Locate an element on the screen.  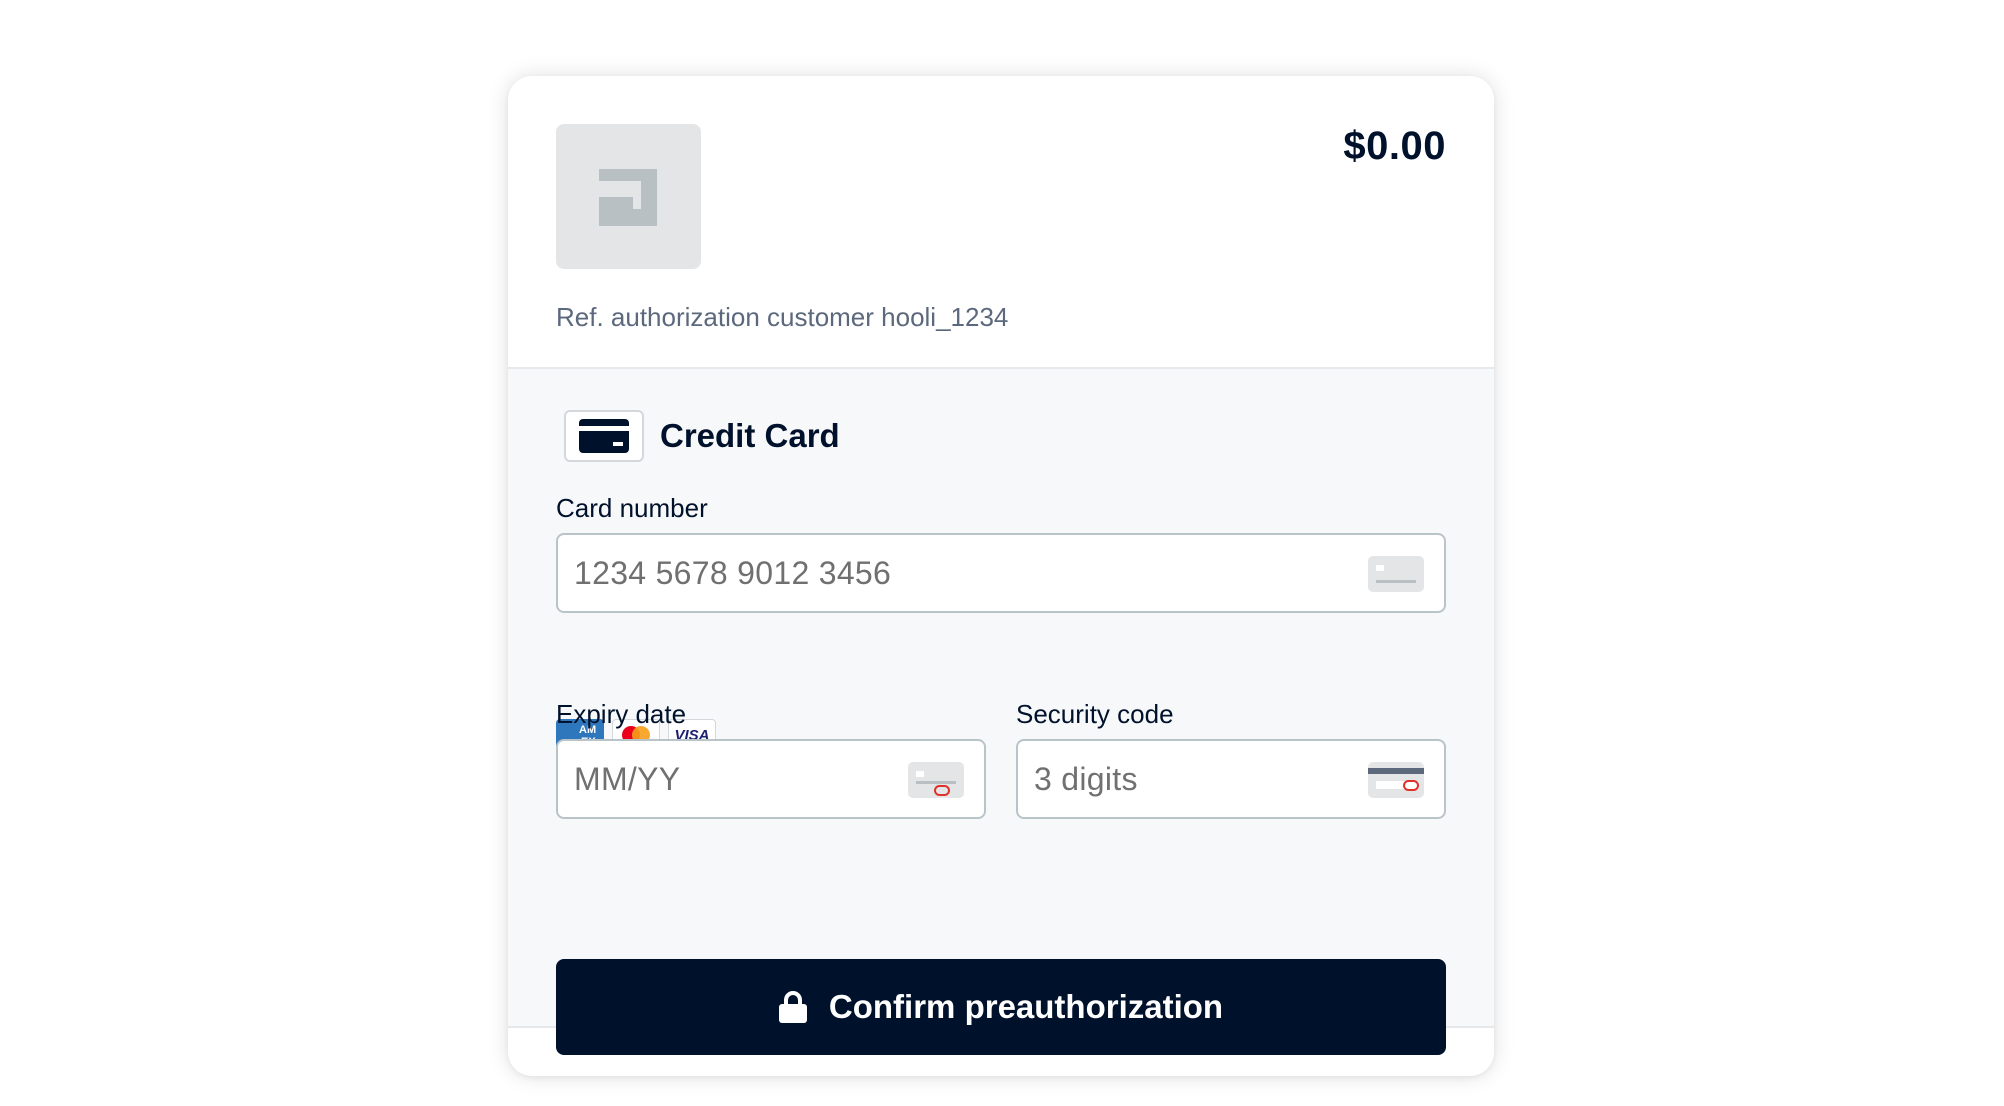
expiry-date-field: MM/YY is located at coordinates (771, 779).